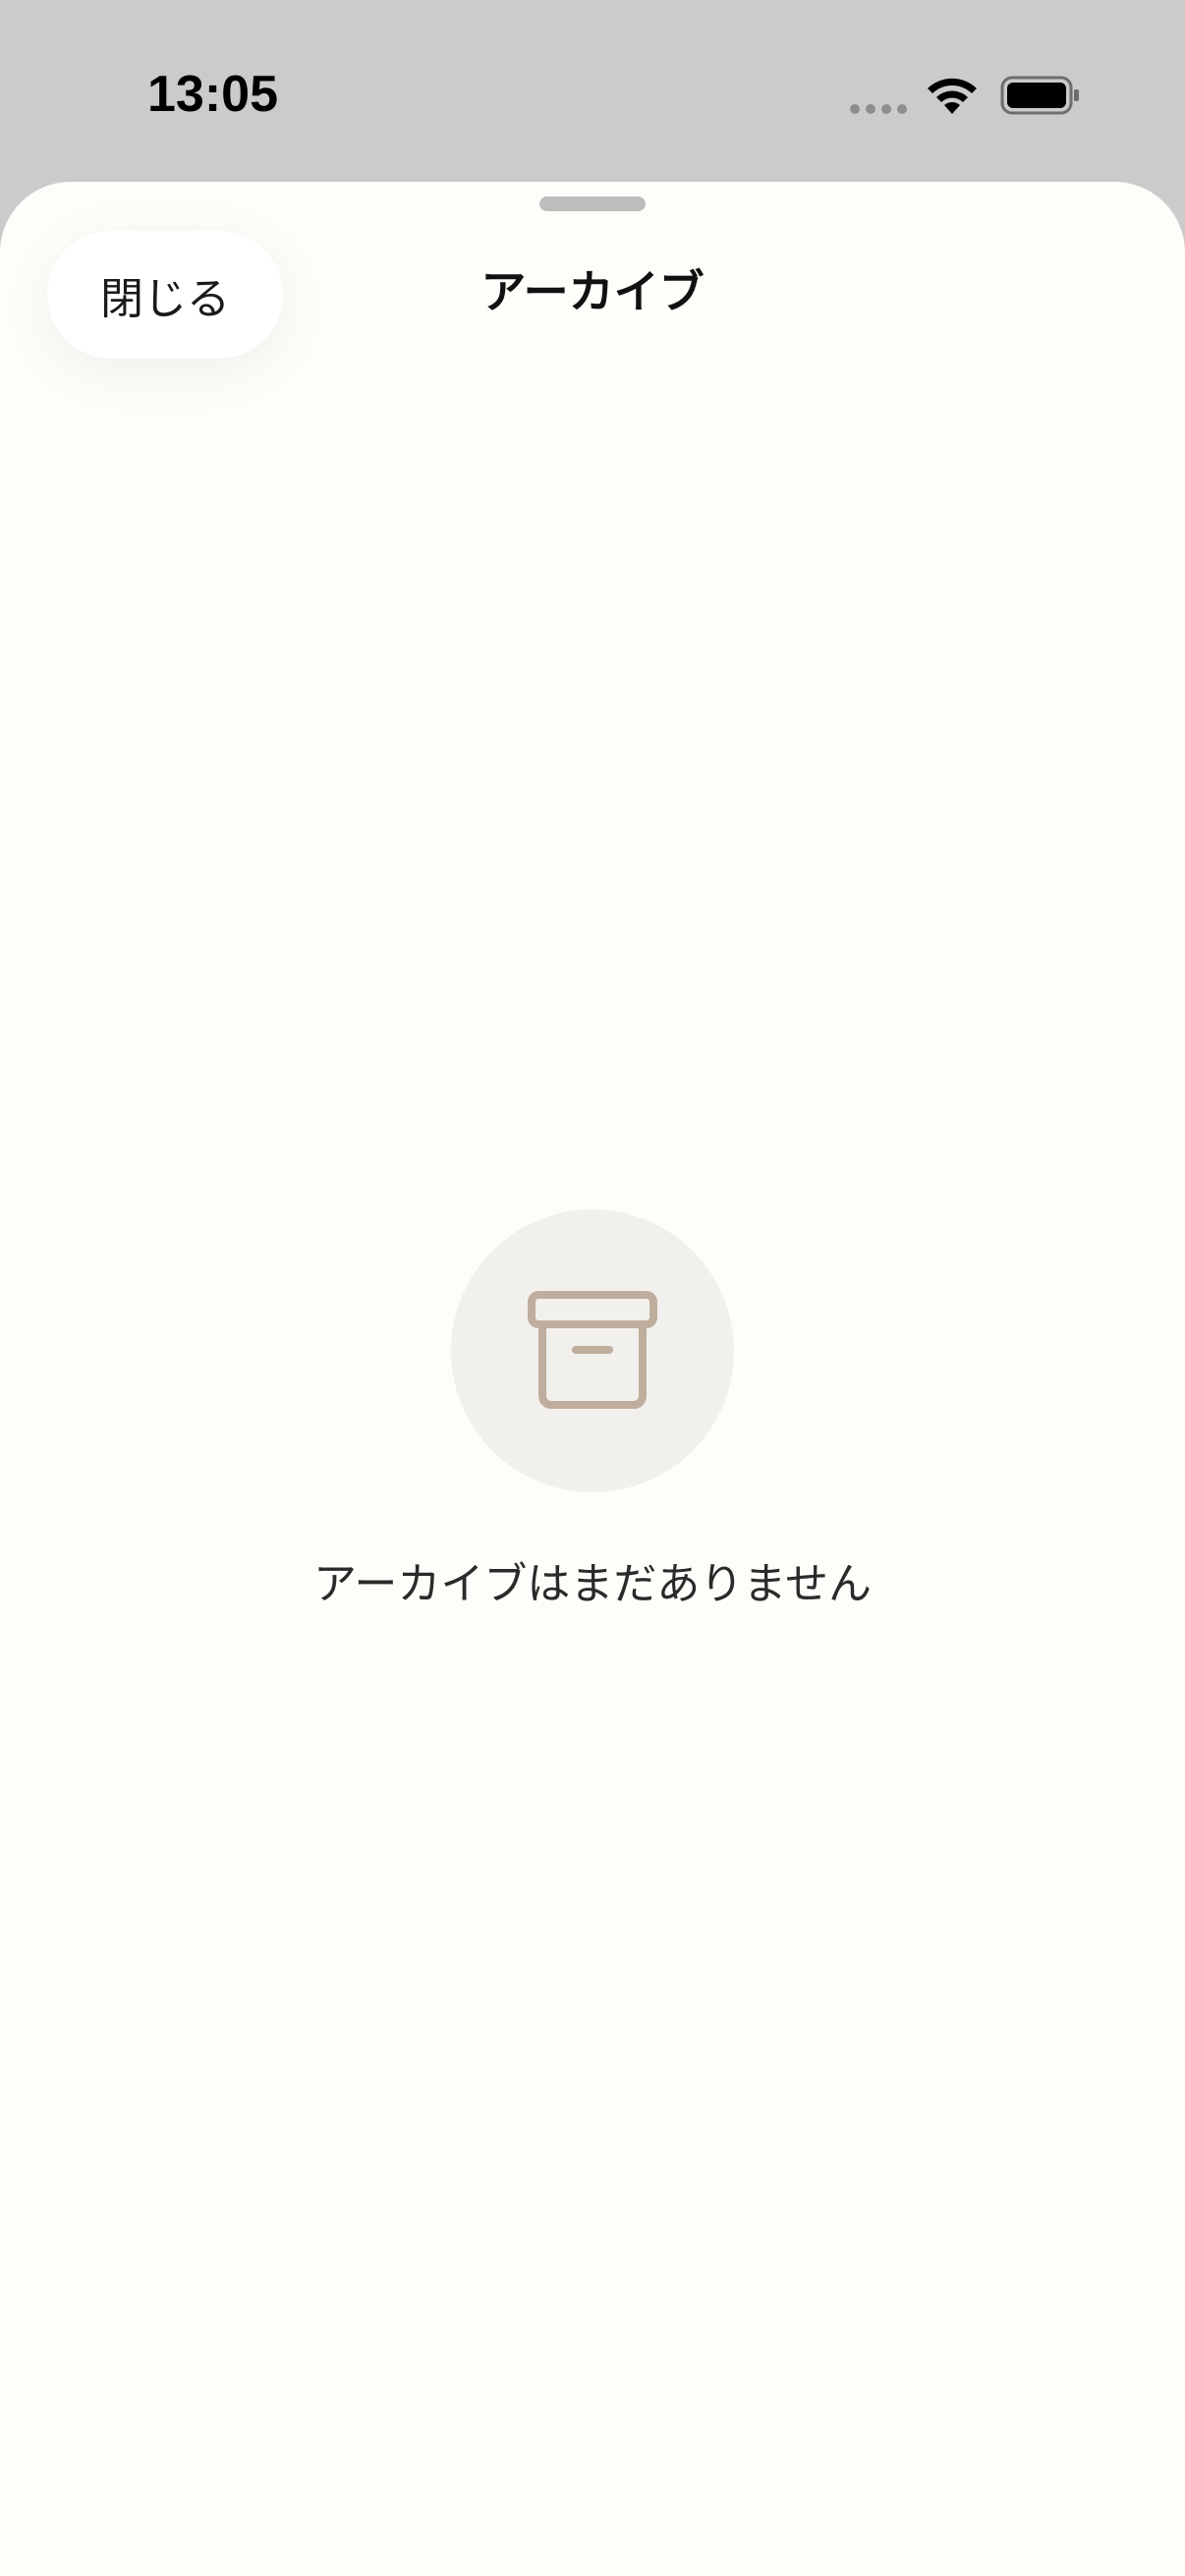  I want to click on empty-state-icon-circle, so click(592, 1350).